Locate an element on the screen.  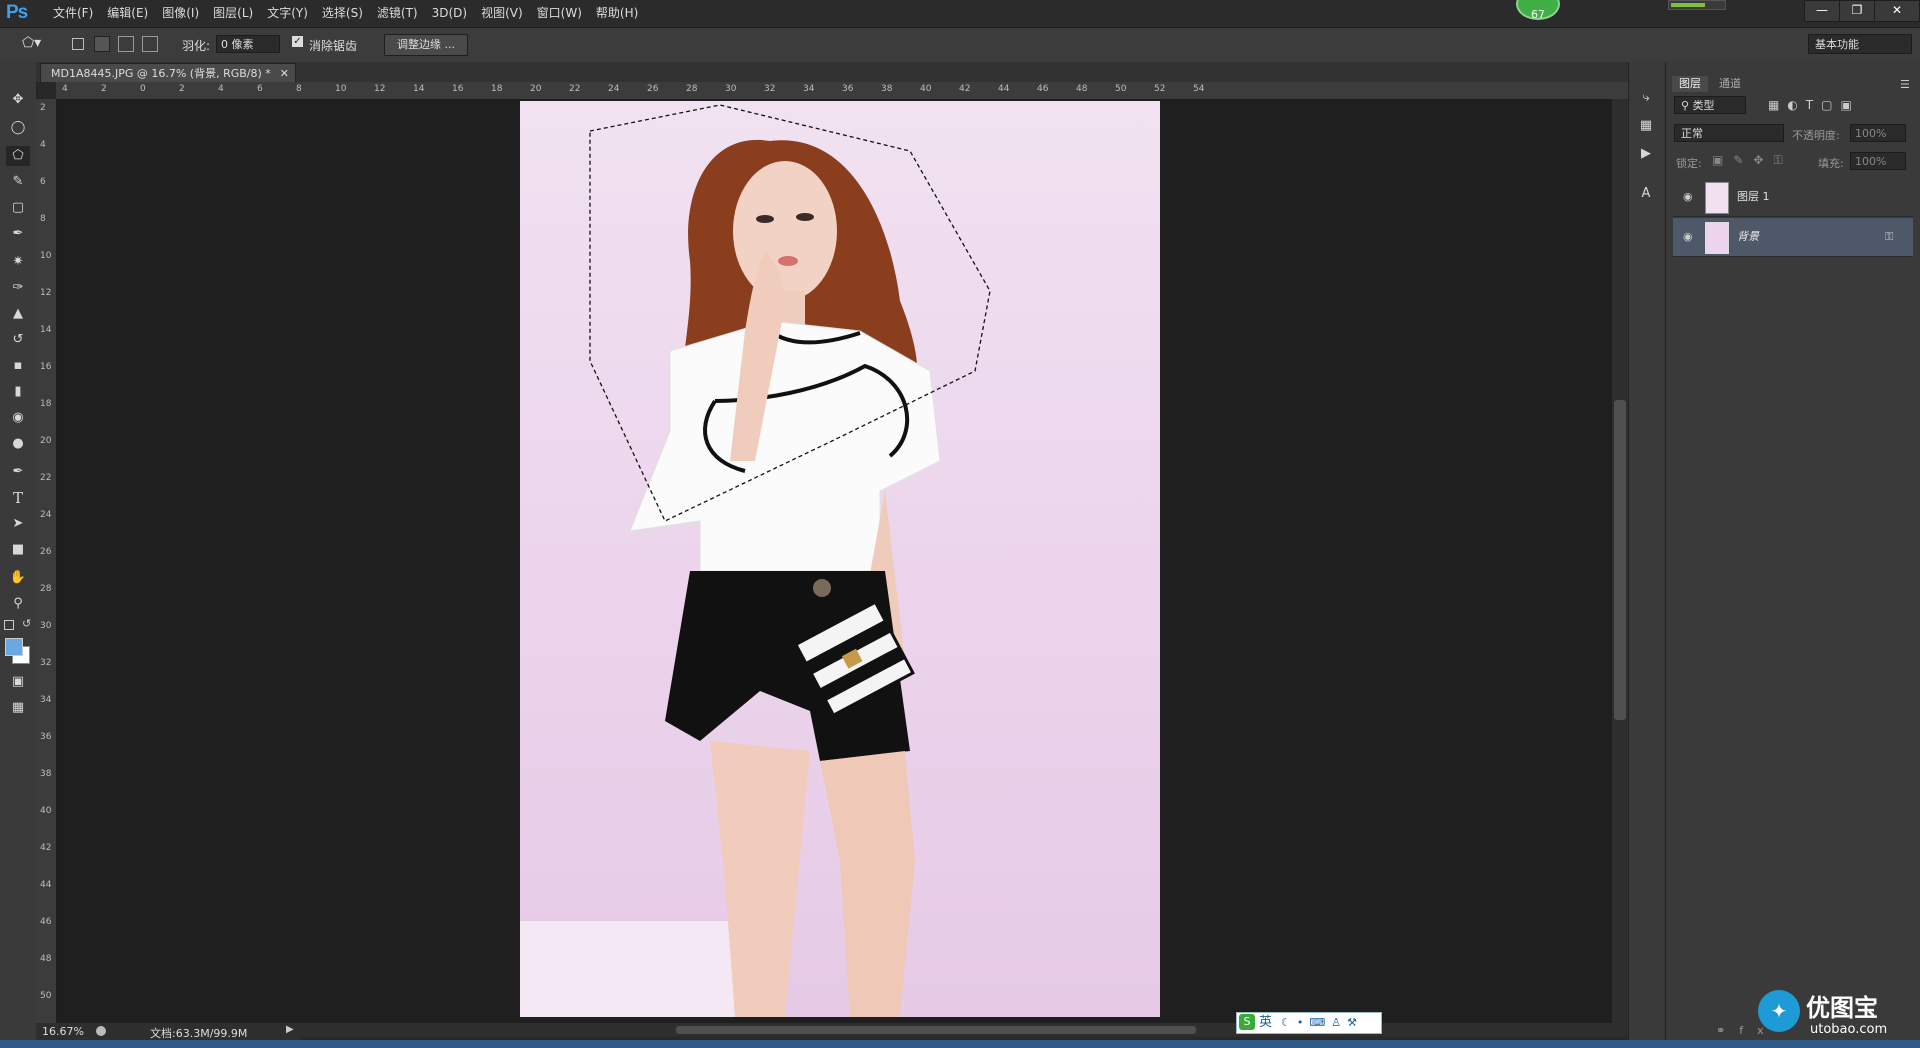
ruler-tick-label: 16 is located at coordinates (458, 89).